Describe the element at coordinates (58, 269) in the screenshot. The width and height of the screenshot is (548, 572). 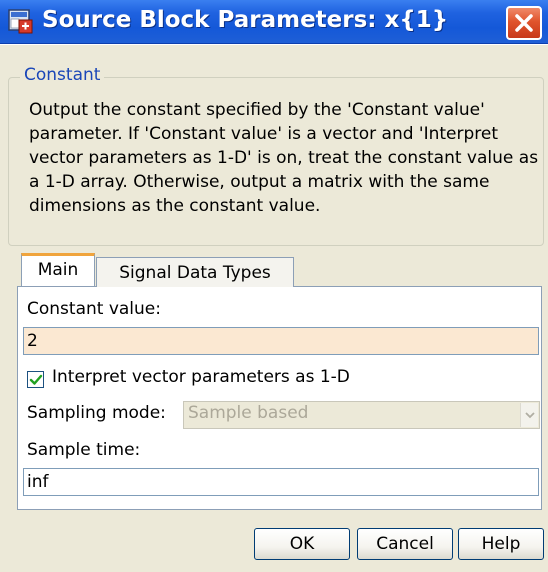
I see `tab-main: Main` at that location.